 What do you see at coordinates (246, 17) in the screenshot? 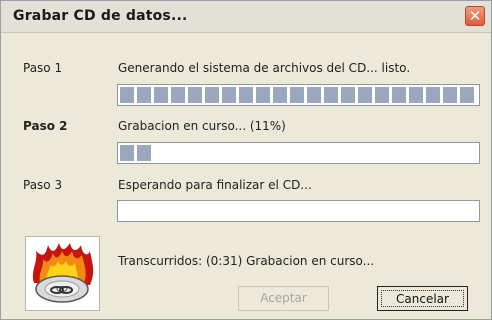
I see `title-bar: Grabar CD de datos... ✕` at bounding box center [246, 17].